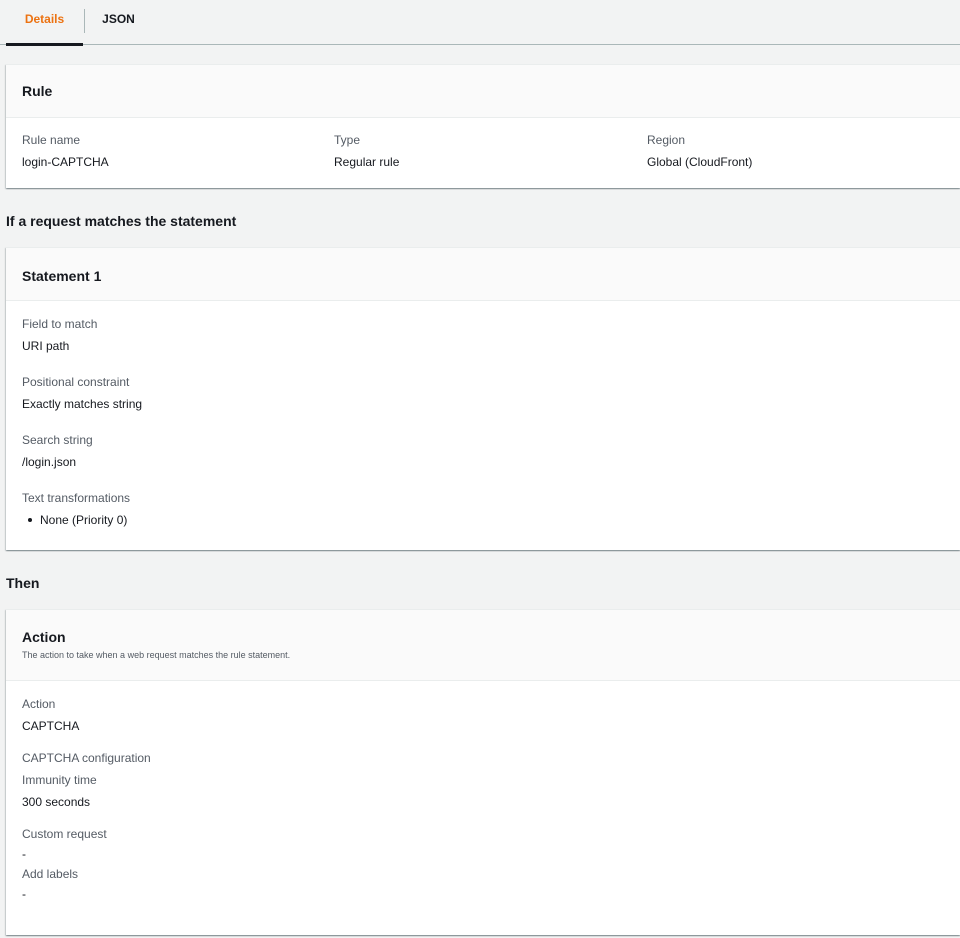  Describe the element at coordinates (483, 91) in the screenshot. I see `rule-card-header: Rule` at that location.